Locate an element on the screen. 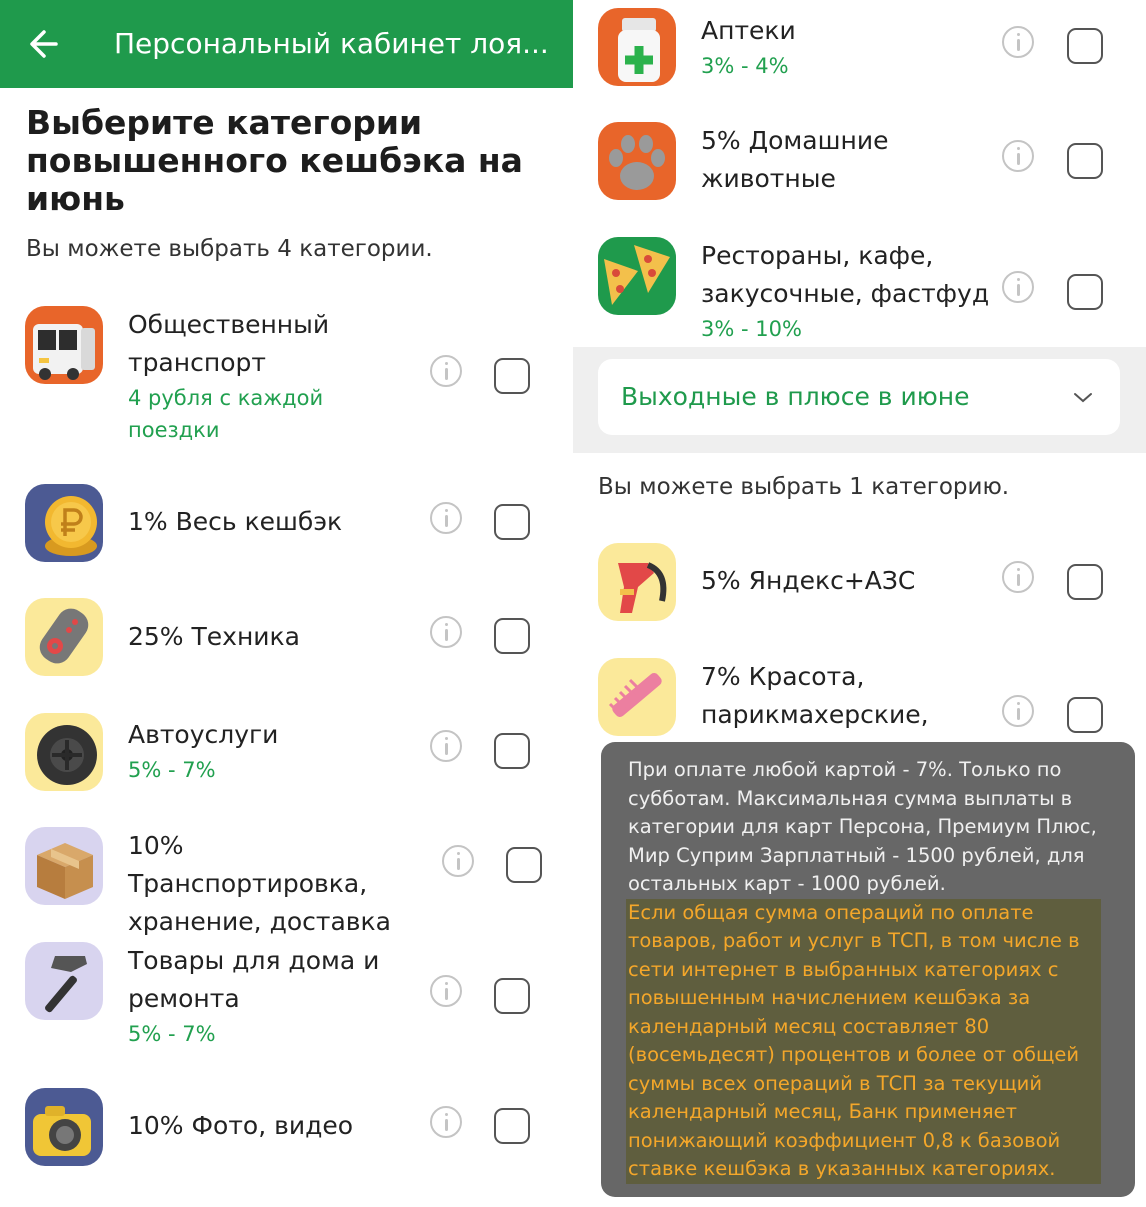 The image size is (1146, 1207). category-row-auto: Автоуслуги 5% - 7% is located at coordinates (286, 758).